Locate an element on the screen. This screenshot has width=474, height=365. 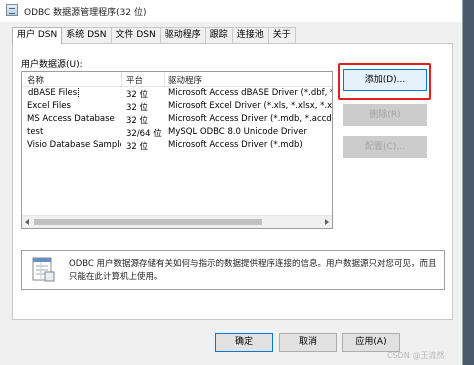
scrollbar-thumb is located at coordinates (148, 222).